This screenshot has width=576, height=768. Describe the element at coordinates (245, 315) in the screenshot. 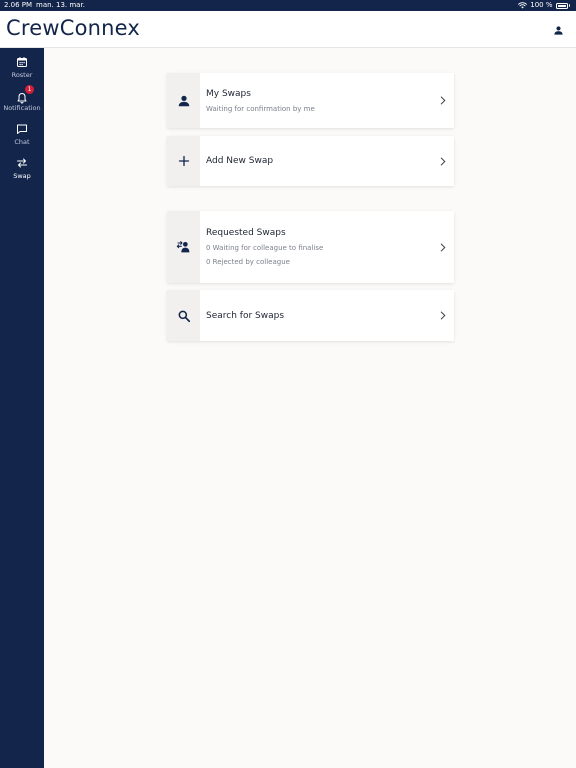

I see `card-title: Search for Swaps` at that location.